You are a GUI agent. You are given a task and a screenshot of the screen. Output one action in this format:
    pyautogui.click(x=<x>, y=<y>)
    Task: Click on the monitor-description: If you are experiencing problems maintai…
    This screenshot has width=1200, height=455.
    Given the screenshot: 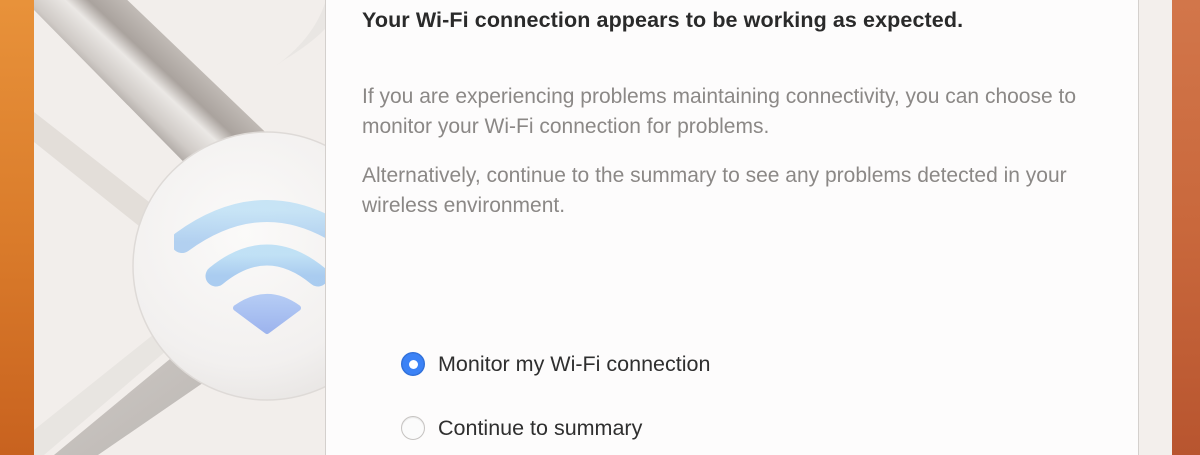 What is the action you would take?
    pyautogui.click(x=719, y=111)
    